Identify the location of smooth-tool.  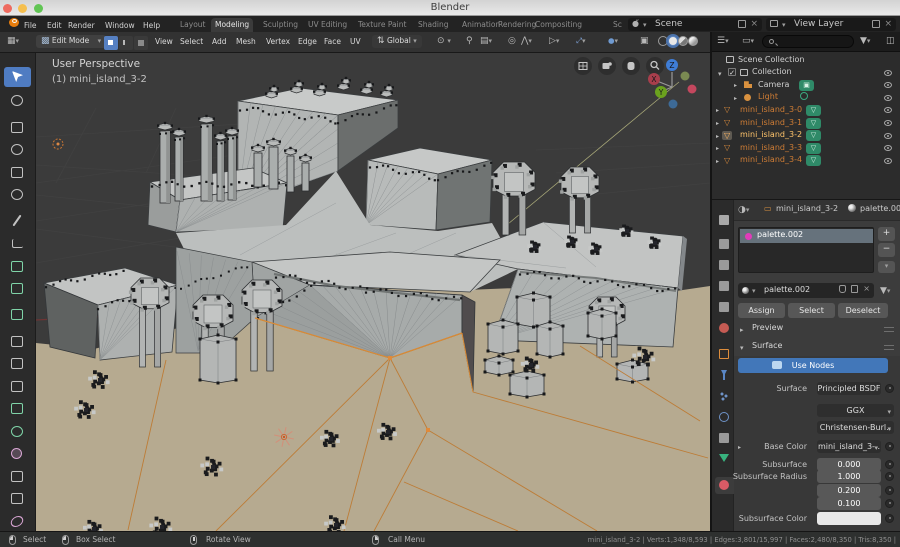
(17, 455).